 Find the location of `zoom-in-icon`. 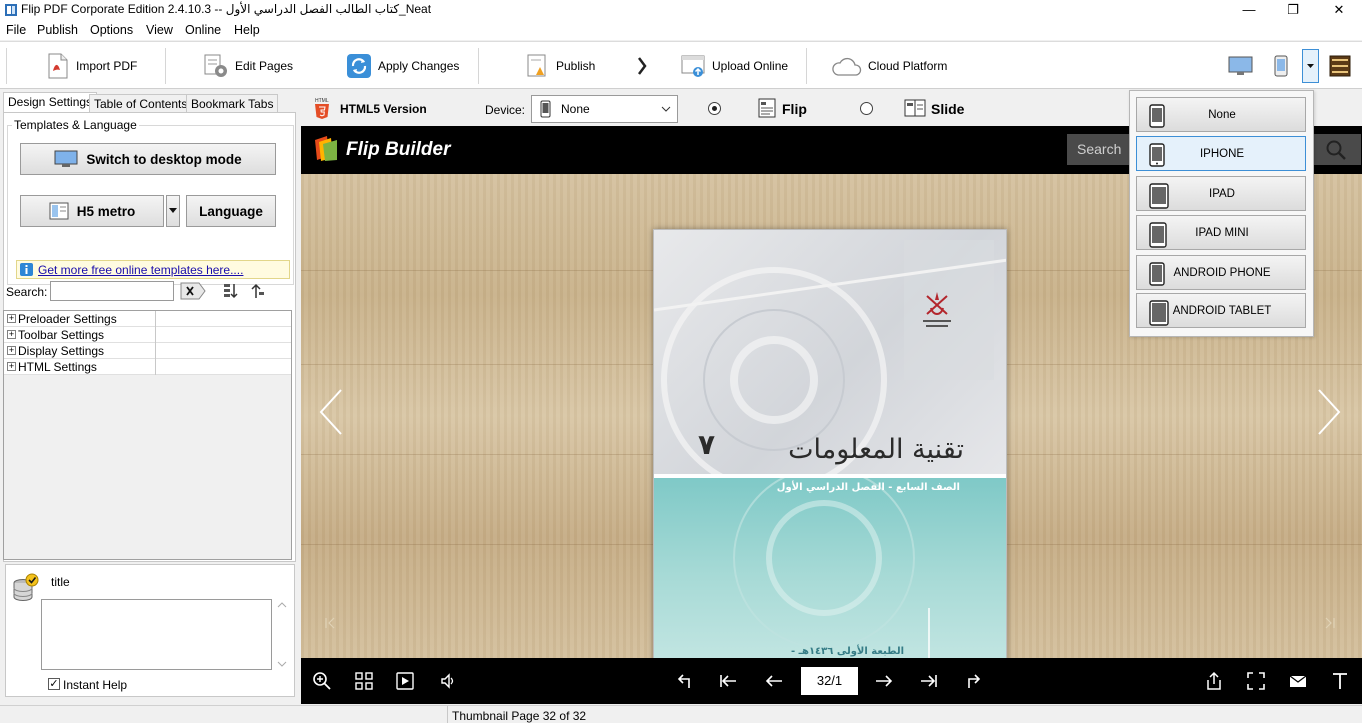

zoom-in-icon is located at coordinates (322, 681).